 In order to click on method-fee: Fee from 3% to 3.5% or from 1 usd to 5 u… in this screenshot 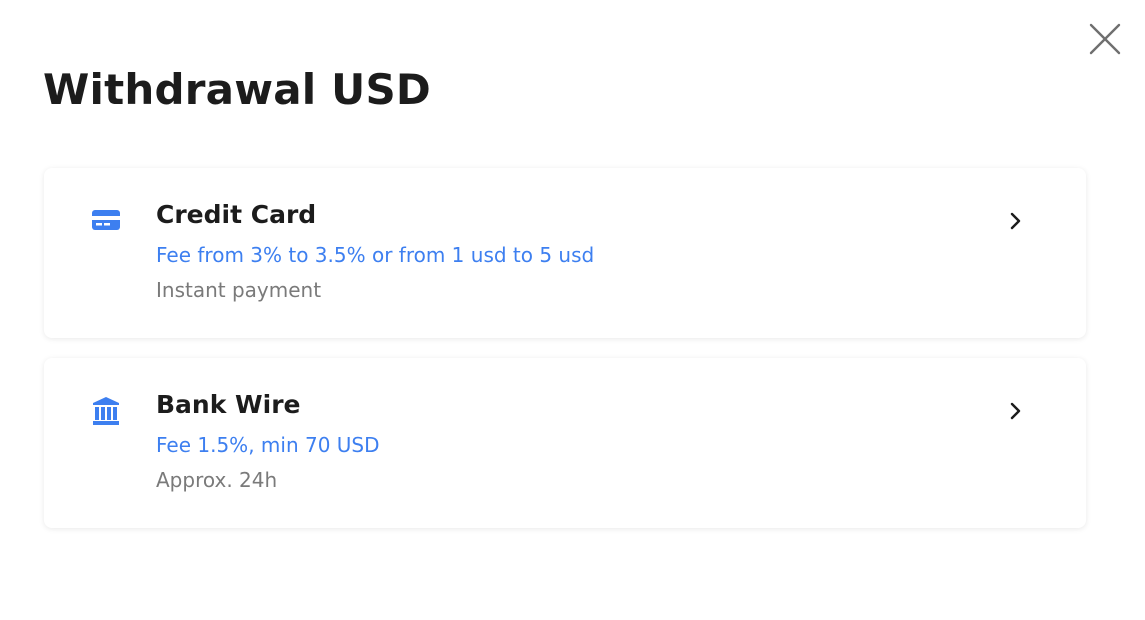, I will do `click(375, 255)`.